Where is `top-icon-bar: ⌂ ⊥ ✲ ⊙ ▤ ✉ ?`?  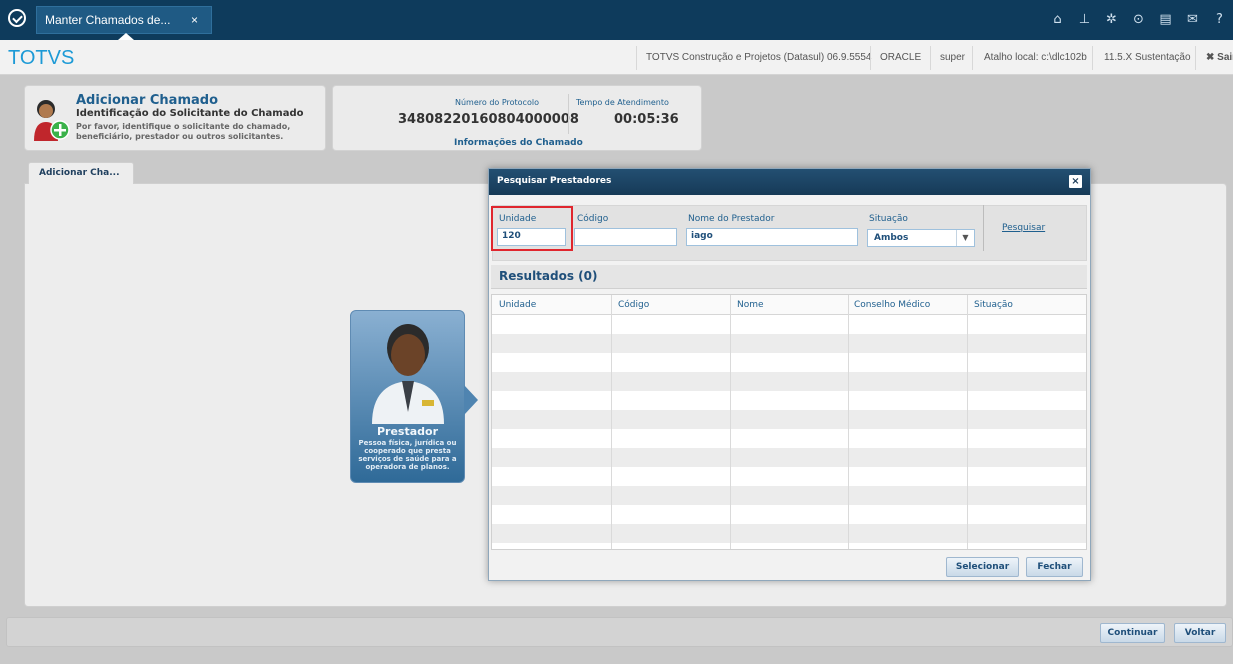
top-icon-bar: ⌂ ⊥ ✲ ⊙ ▤ ✉ ? is located at coordinates (1138, 20).